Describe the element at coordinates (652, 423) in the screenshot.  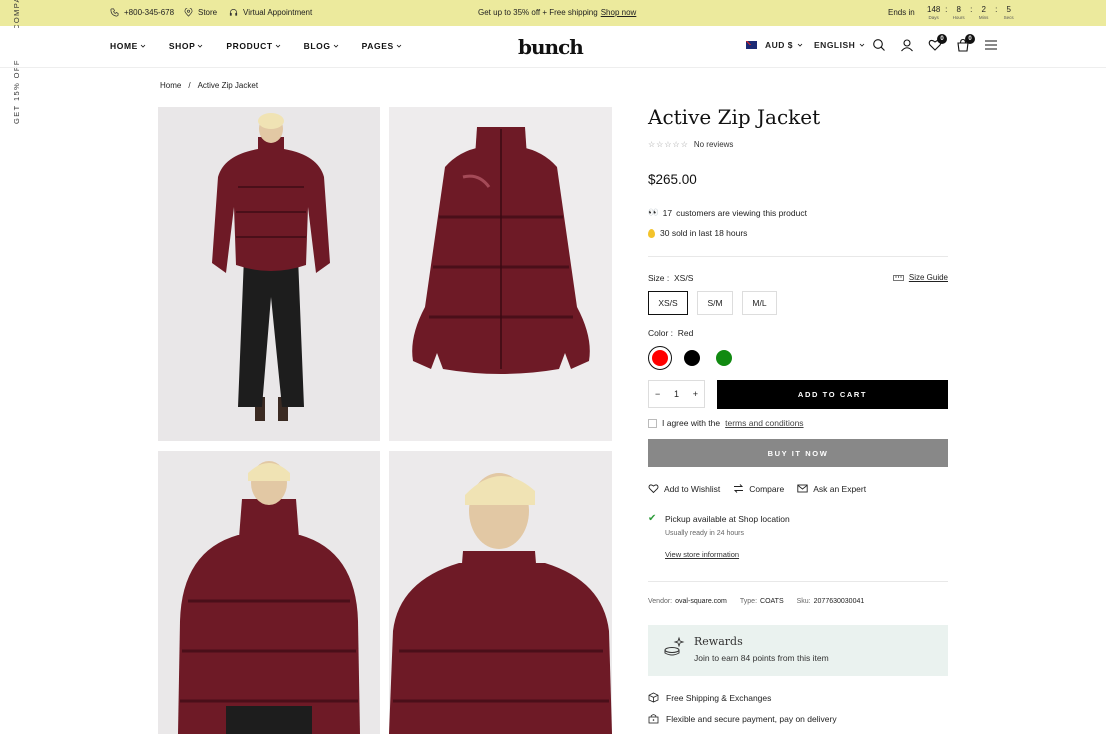
I see `terms-checkbox` at that location.